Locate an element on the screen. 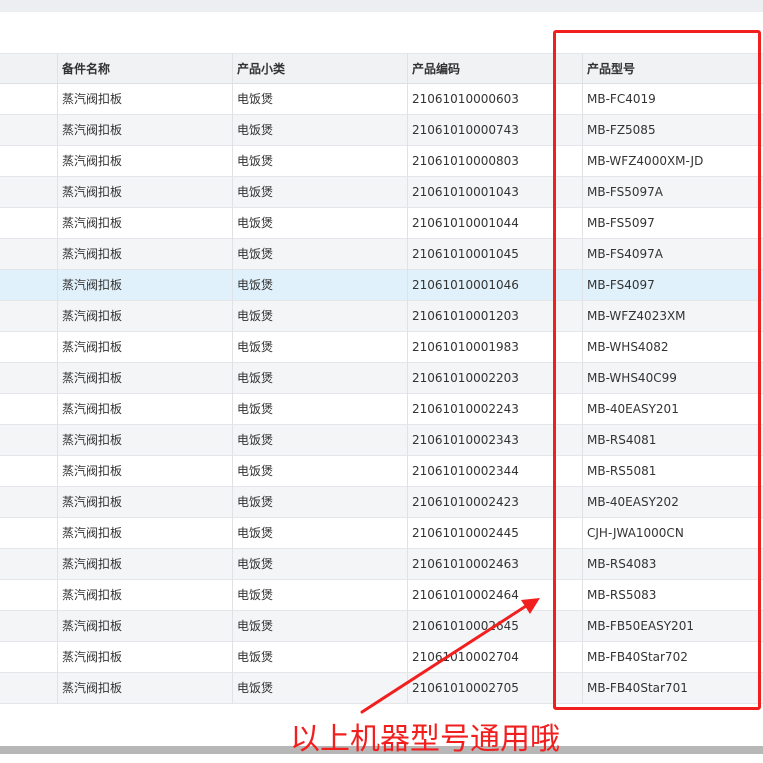 The image size is (763, 763). column-header-product-subcategory: 产品小类 is located at coordinates (319, 69).